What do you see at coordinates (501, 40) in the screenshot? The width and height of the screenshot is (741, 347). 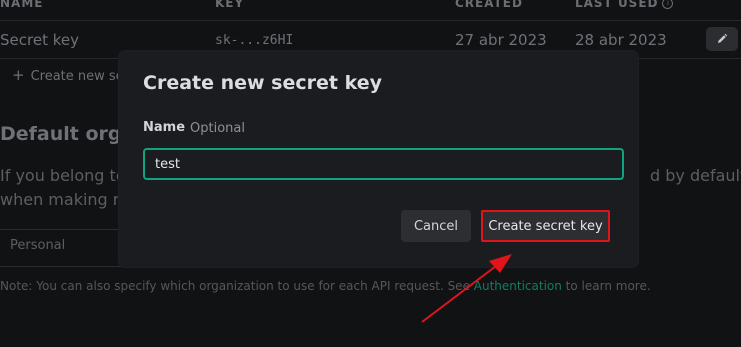 I see `created-cell: 27 abr 2023` at bounding box center [501, 40].